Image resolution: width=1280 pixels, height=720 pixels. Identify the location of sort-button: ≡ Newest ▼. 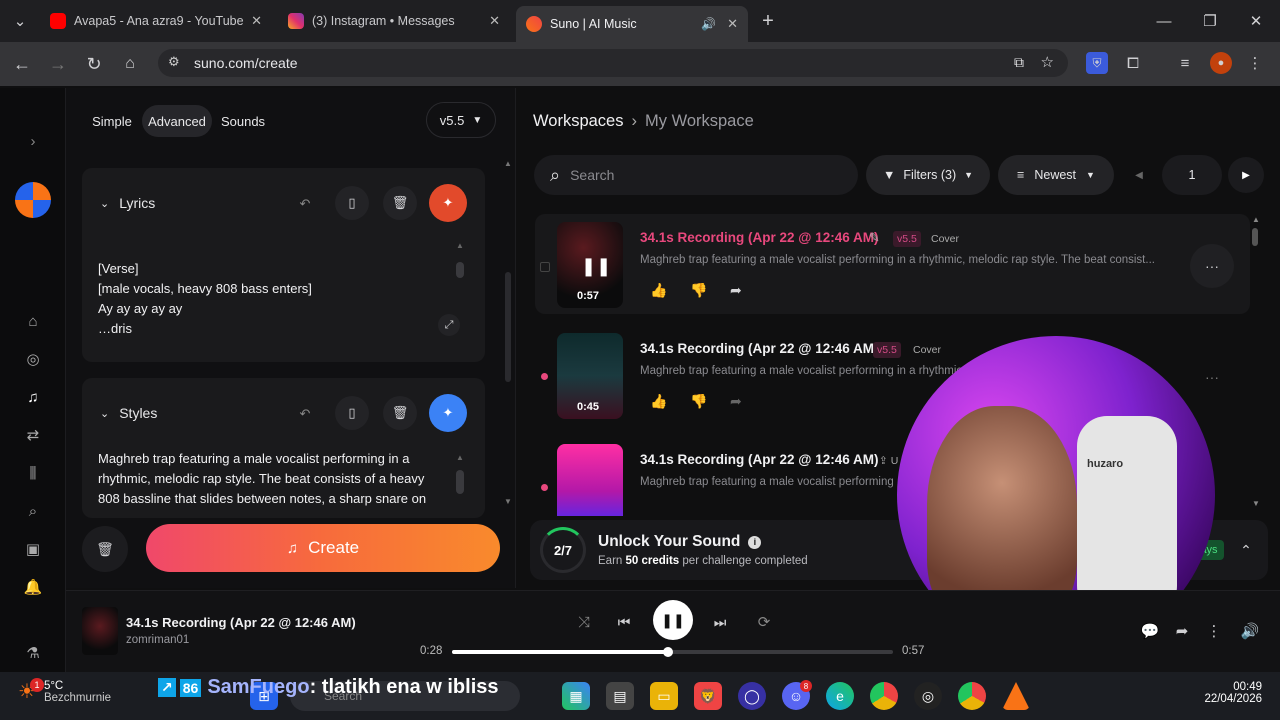
(1056, 175).